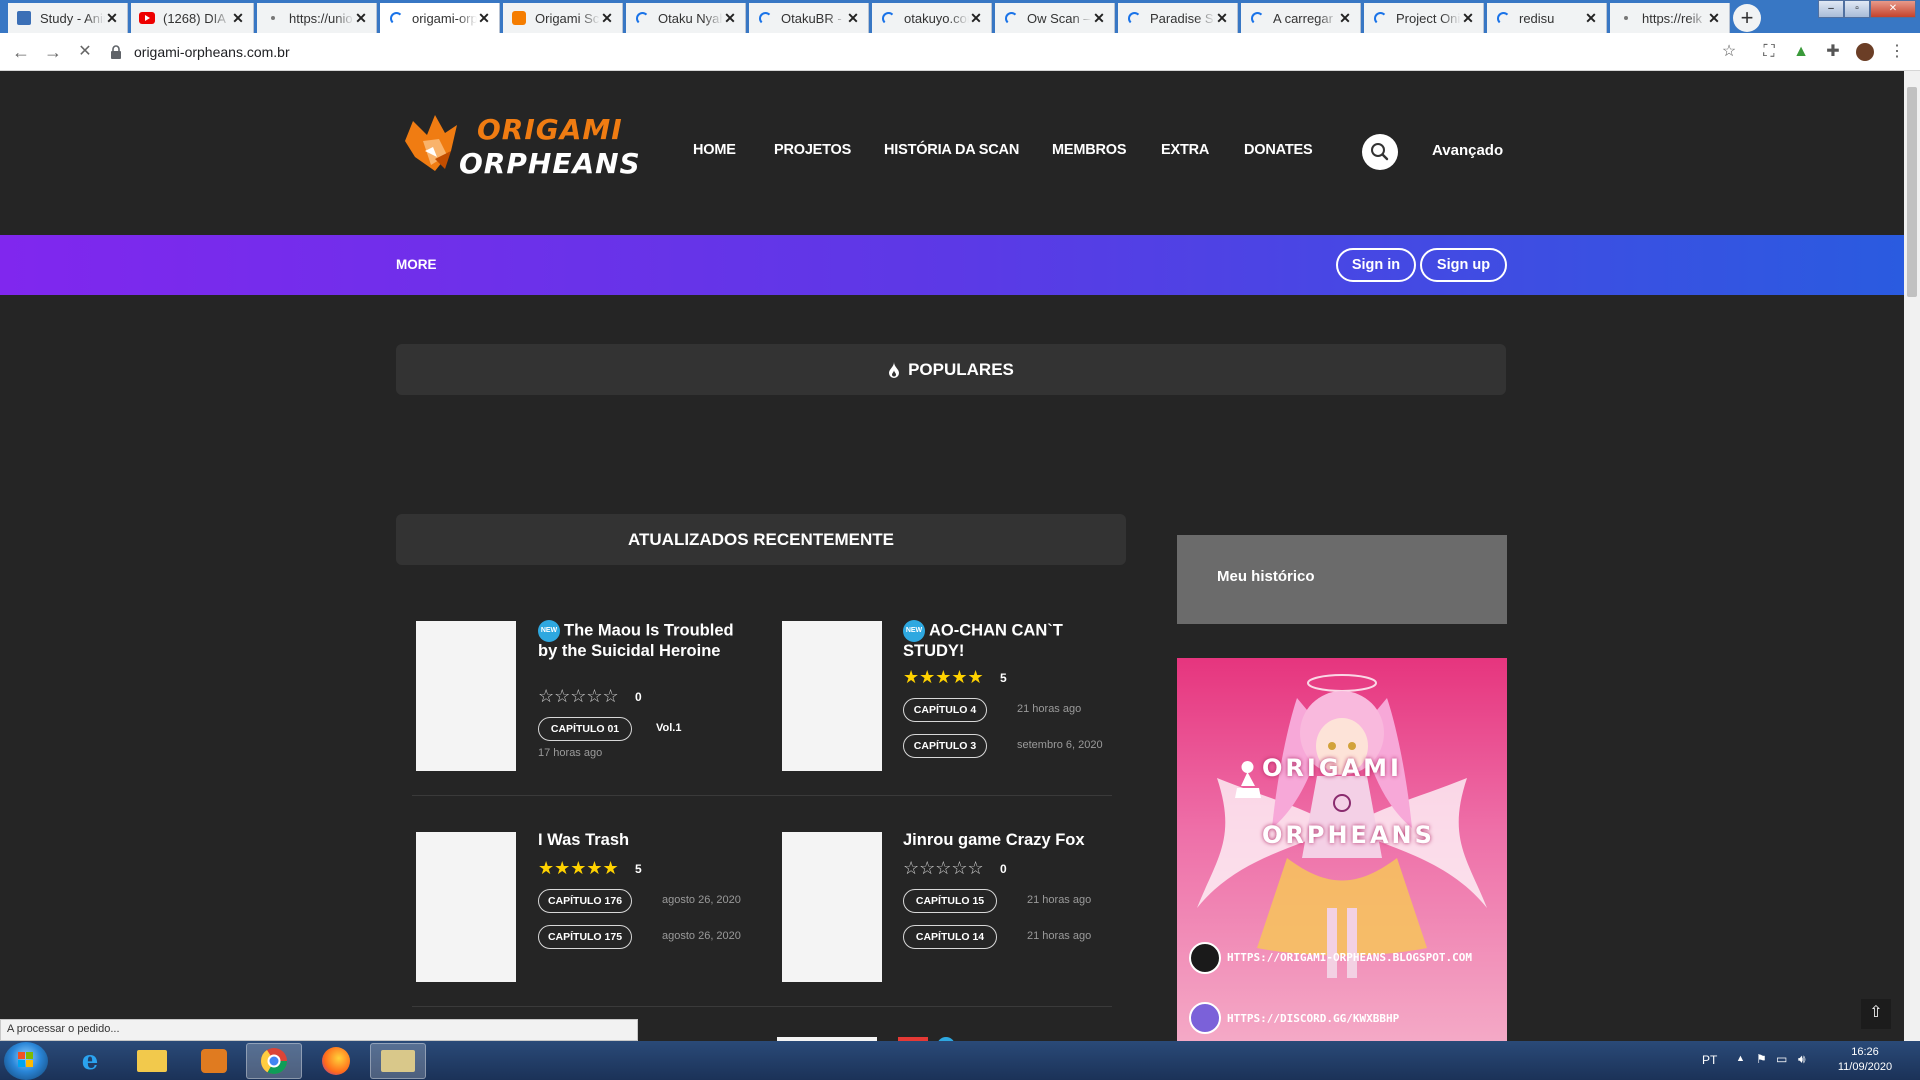 Image resolution: width=1920 pixels, height=1080 pixels. I want to click on back-to-top-button: ⇧, so click(1876, 1014).